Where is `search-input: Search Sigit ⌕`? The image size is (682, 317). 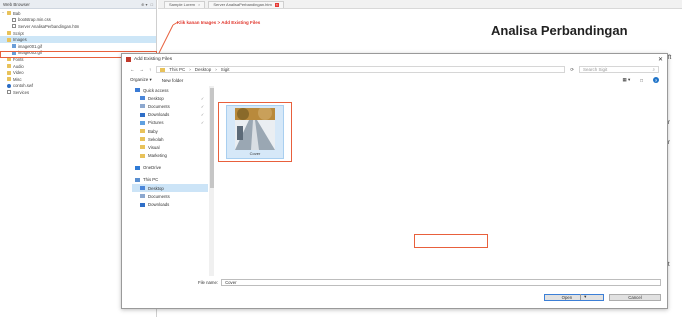
search-input: Search Sigit ⌕ is located at coordinates (619, 69).